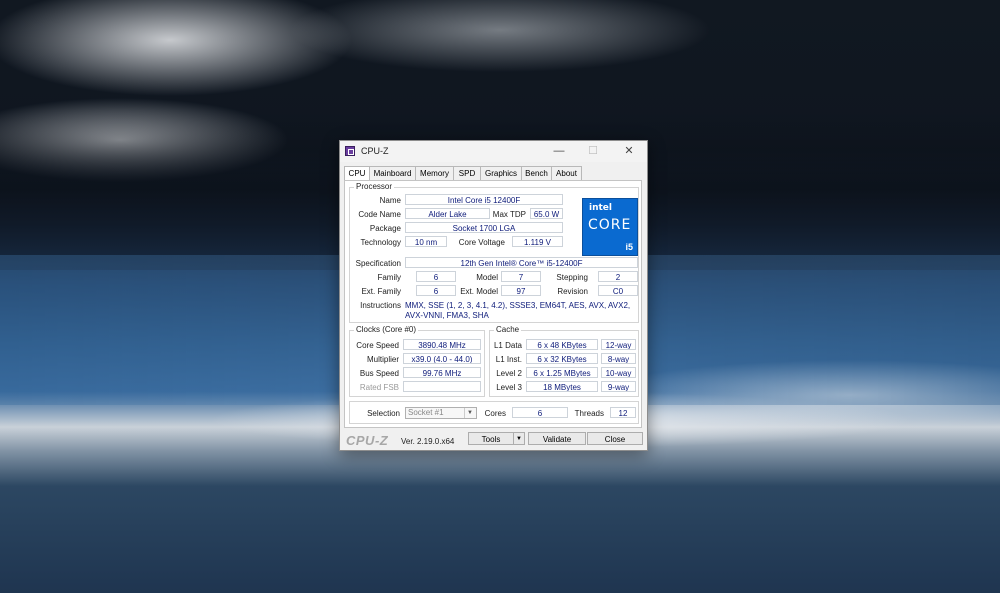 This screenshot has height=593, width=1000. Describe the element at coordinates (562, 372) in the screenshot. I see `level2-value: 6 x 1.25 MBytes` at that location.